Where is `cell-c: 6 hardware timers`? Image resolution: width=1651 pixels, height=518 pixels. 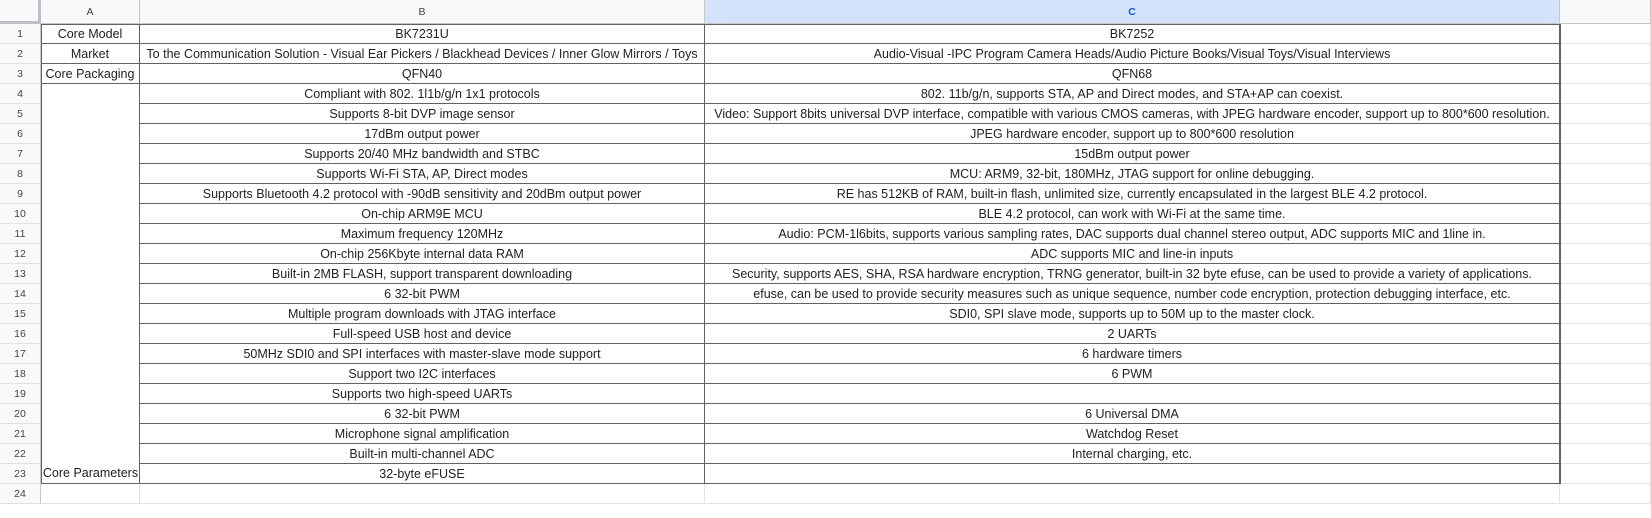 cell-c: 6 hardware timers is located at coordinates (1132, 354).